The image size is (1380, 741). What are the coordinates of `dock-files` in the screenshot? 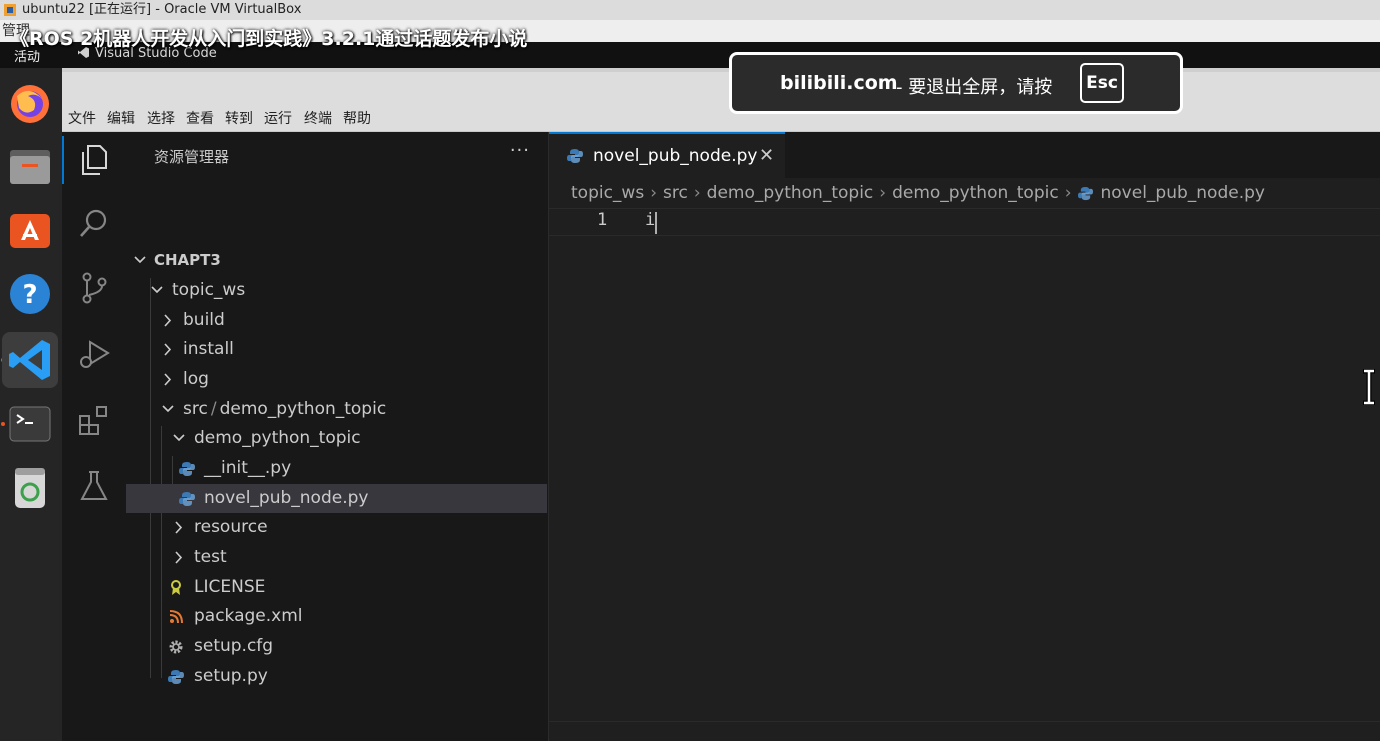 It's located at (30, 166).